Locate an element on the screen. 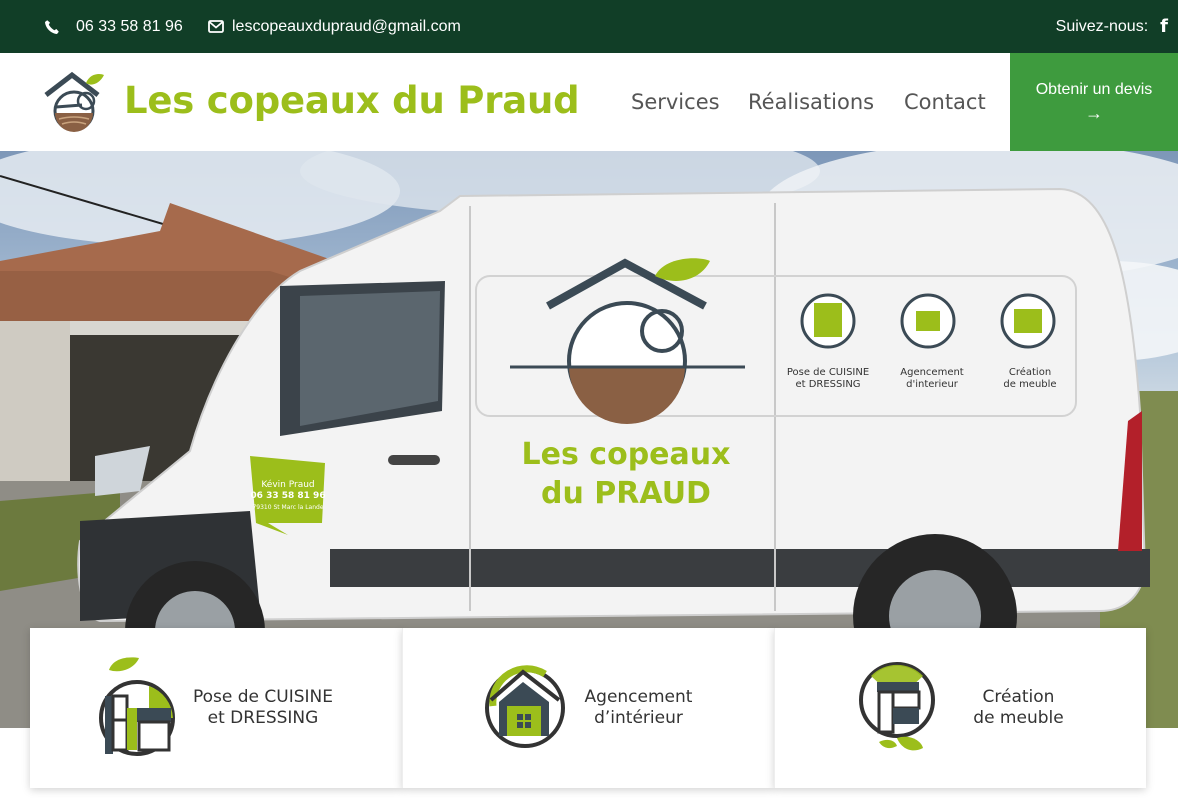  topbar-email: lescopeauxdupraud@gmail.com is located at coordinates (334, 26).